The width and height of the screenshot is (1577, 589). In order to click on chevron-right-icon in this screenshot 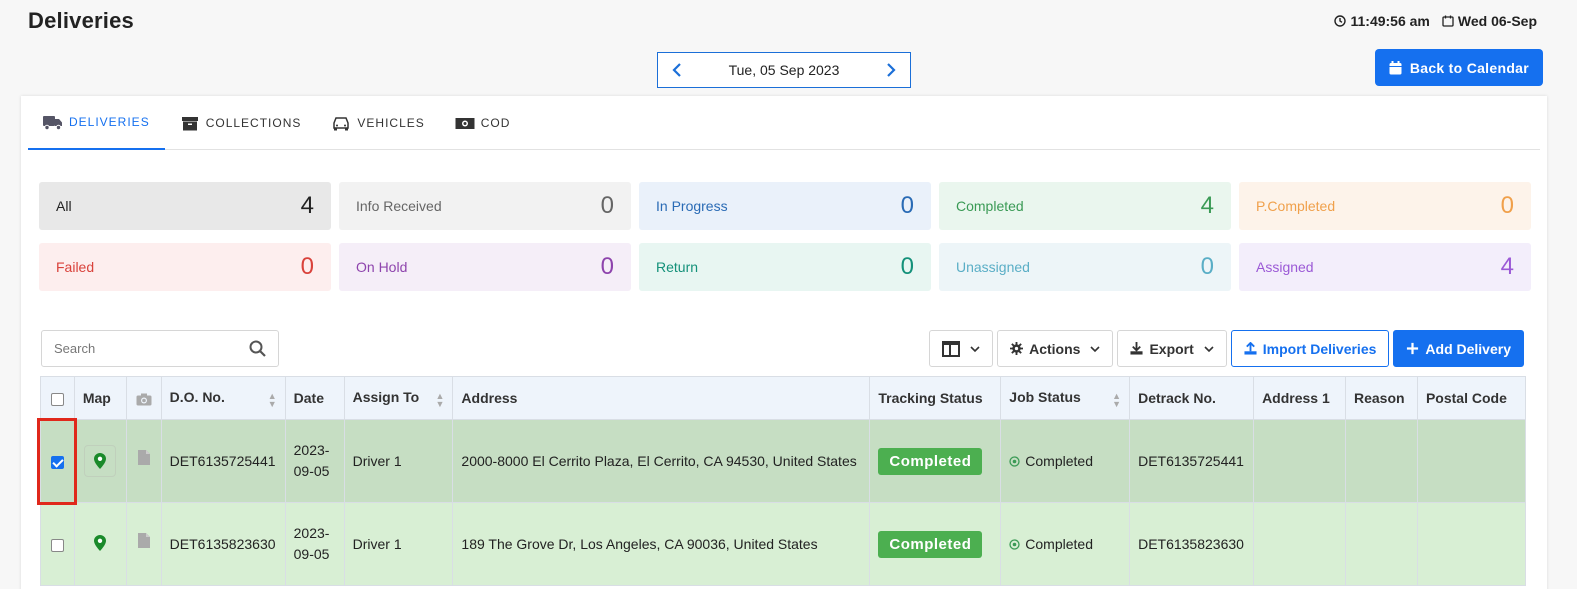, I will do `click(891, 70)`.